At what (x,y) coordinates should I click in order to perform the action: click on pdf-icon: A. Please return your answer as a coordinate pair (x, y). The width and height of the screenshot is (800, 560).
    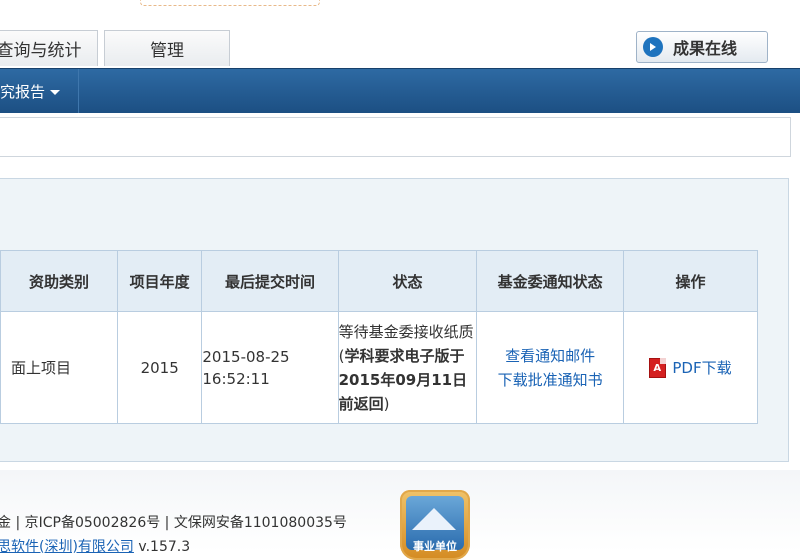
    Looking at the image, I should click on (658, 367).